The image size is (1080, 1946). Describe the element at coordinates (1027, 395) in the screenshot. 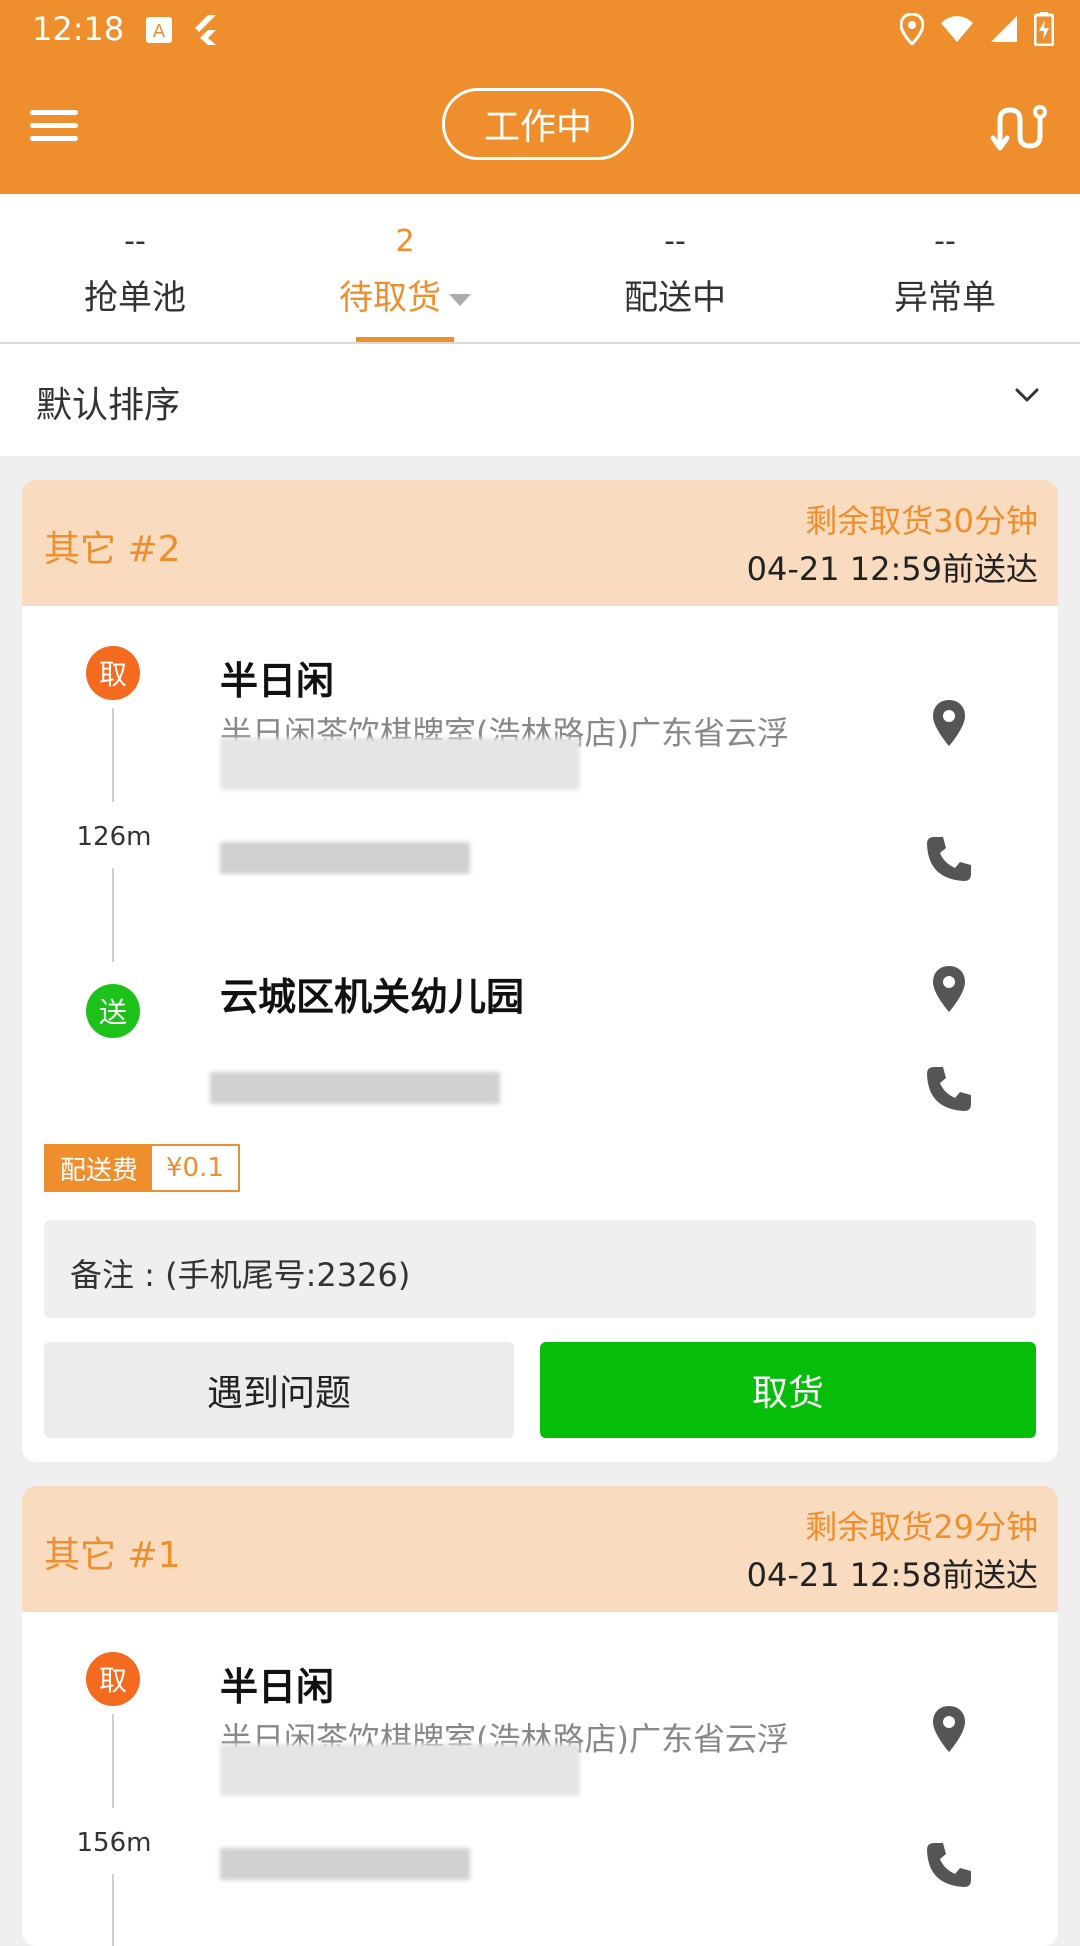

I see `chevron-down-icon` at that location.